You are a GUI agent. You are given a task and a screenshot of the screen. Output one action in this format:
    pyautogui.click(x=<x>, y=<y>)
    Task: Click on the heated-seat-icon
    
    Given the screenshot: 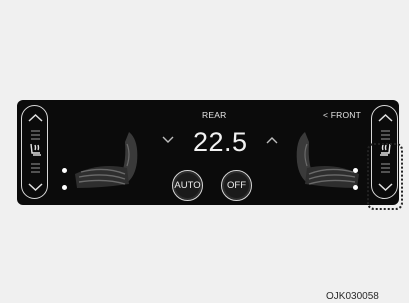 What is the action you would take?
    pyautogui.click(x=35, y=149)
    